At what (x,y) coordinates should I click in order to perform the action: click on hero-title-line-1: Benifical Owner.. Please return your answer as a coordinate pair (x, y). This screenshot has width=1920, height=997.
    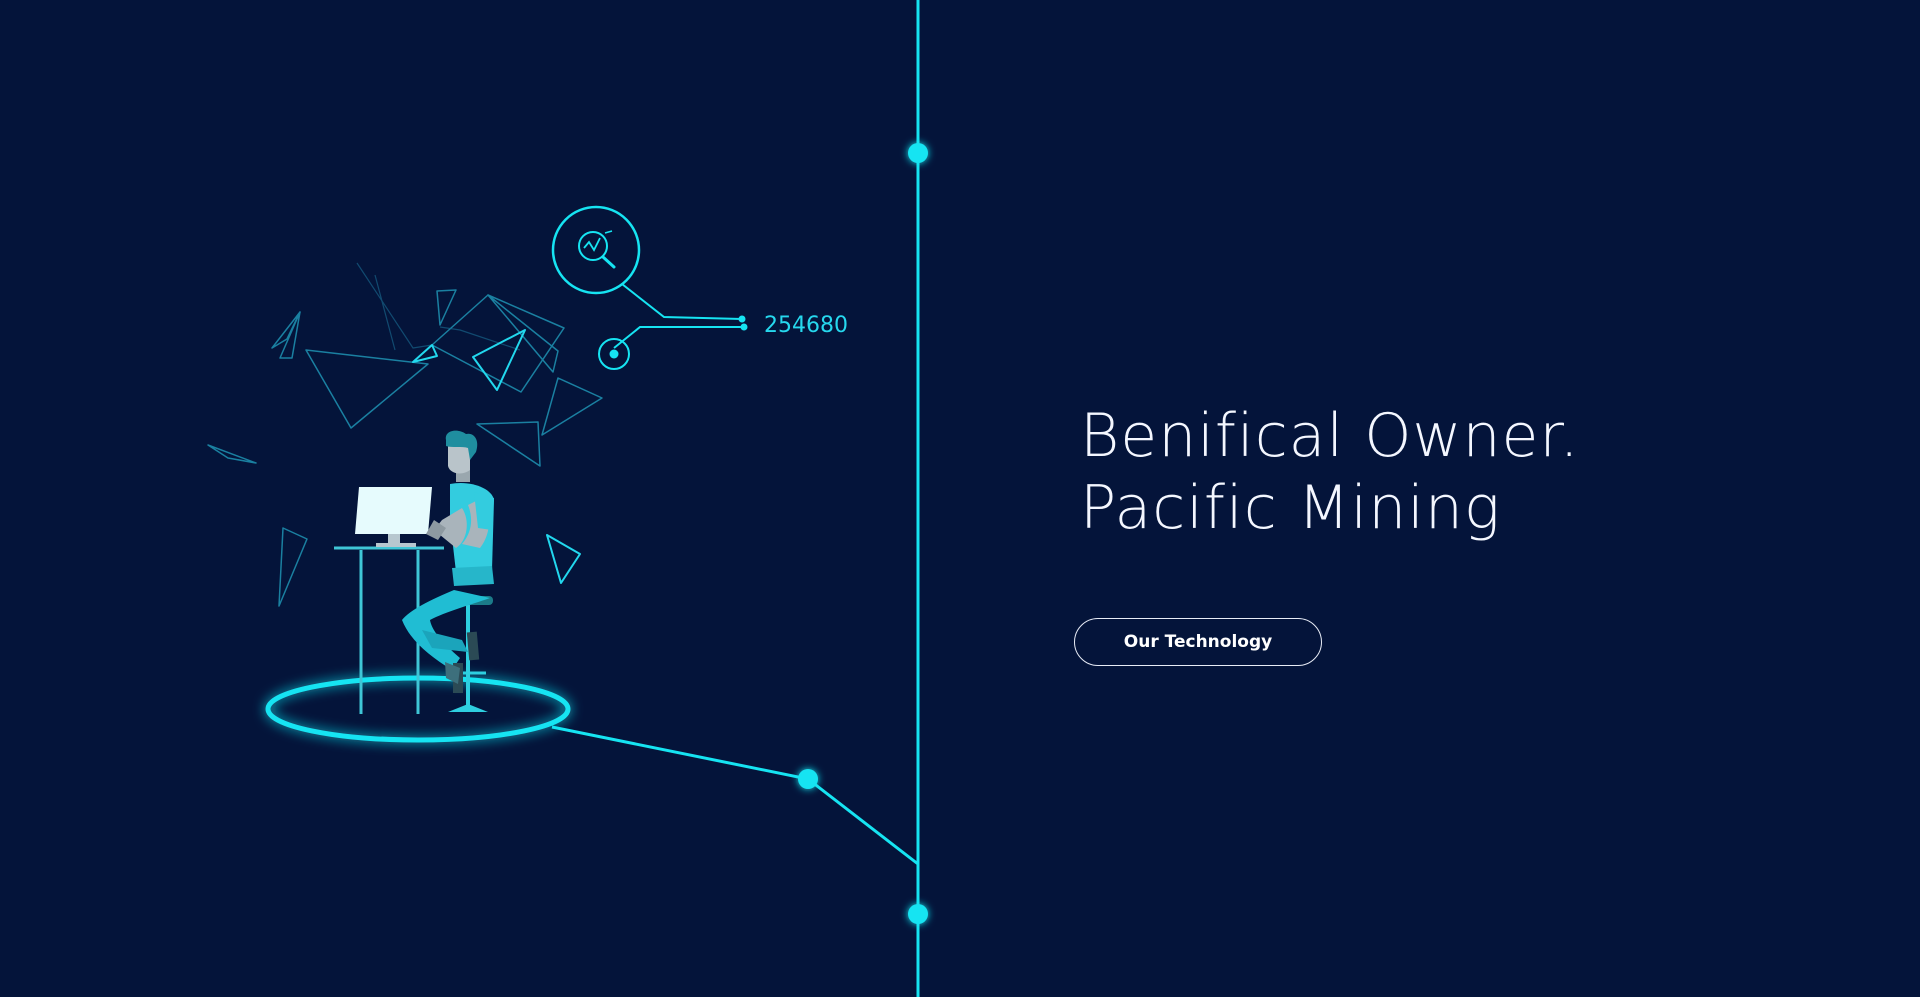
    Looking at the image, I should click on (1330, 436).